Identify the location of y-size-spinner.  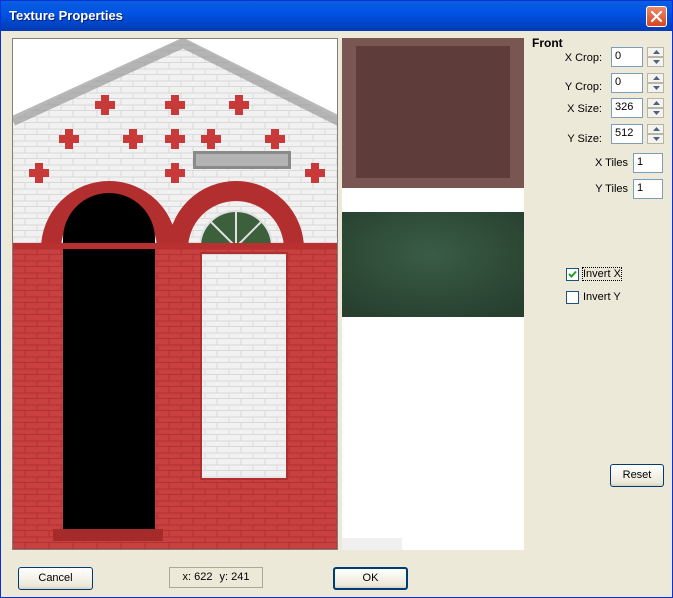
(655, 134).